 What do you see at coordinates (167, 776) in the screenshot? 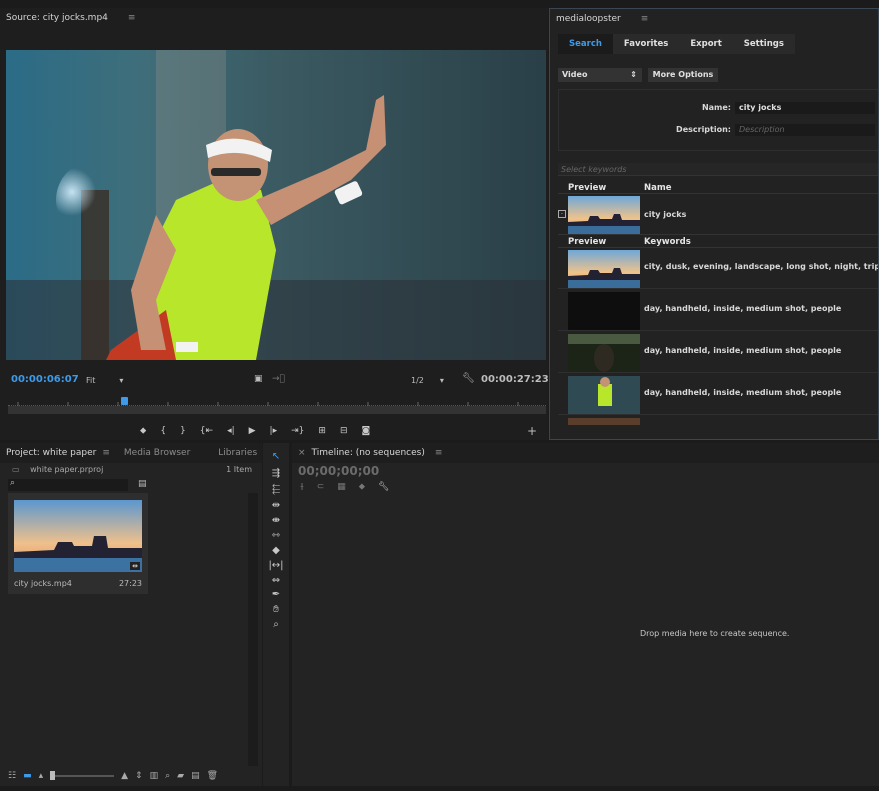
I see `find-icon: ⌕` at bounding box center [167, 776].